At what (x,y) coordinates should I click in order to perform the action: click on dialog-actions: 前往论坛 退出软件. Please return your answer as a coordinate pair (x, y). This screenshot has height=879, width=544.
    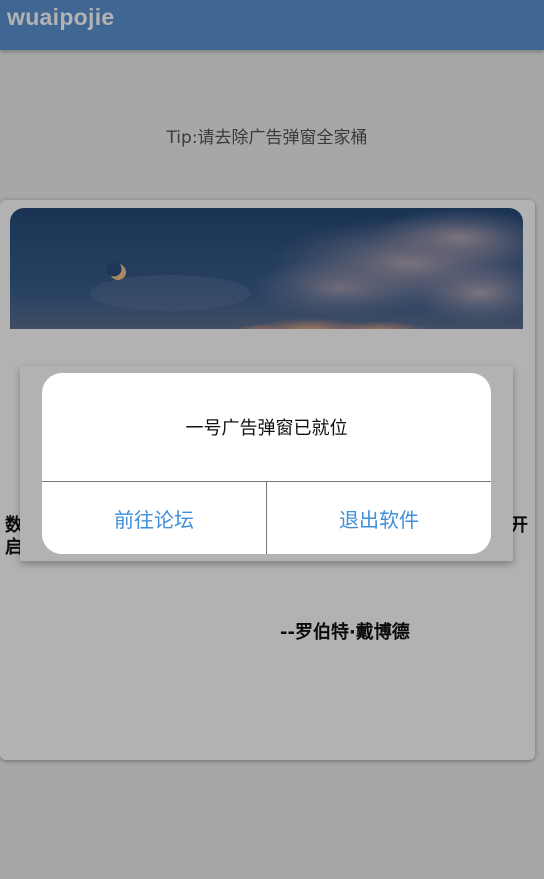
    Looking at the image, I should click on (266, 517).